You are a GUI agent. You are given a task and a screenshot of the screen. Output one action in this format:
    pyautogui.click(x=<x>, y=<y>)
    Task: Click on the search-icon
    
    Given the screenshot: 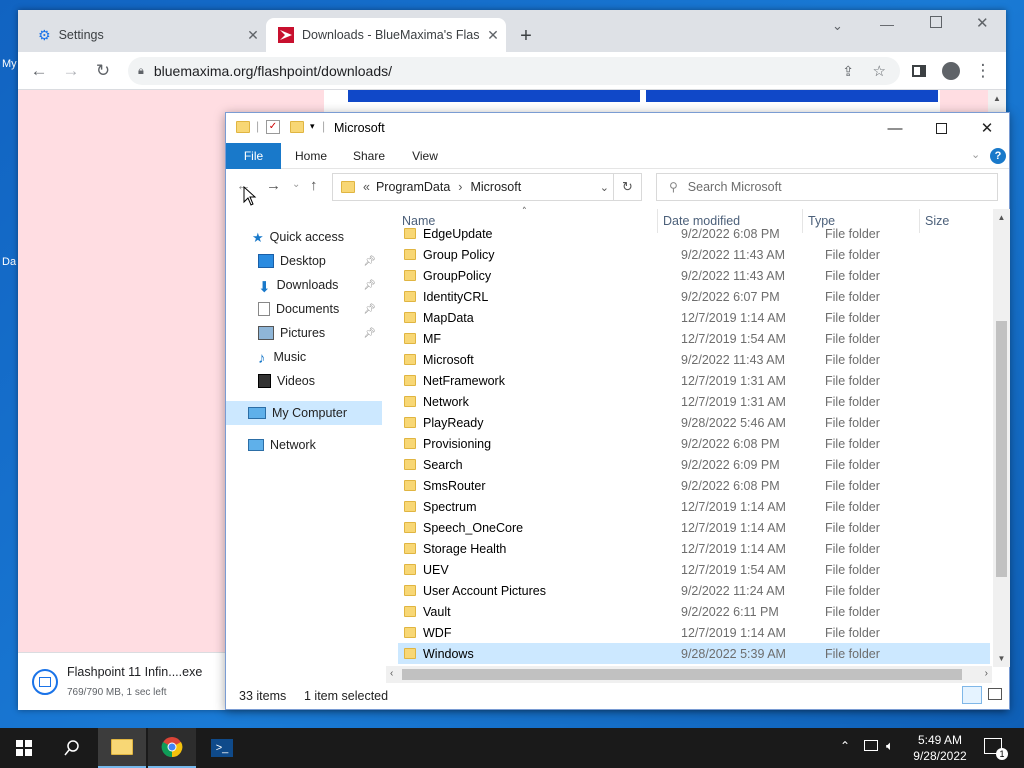 What is the action you would take?
    pyautogui.click(x=72, y=748)
    